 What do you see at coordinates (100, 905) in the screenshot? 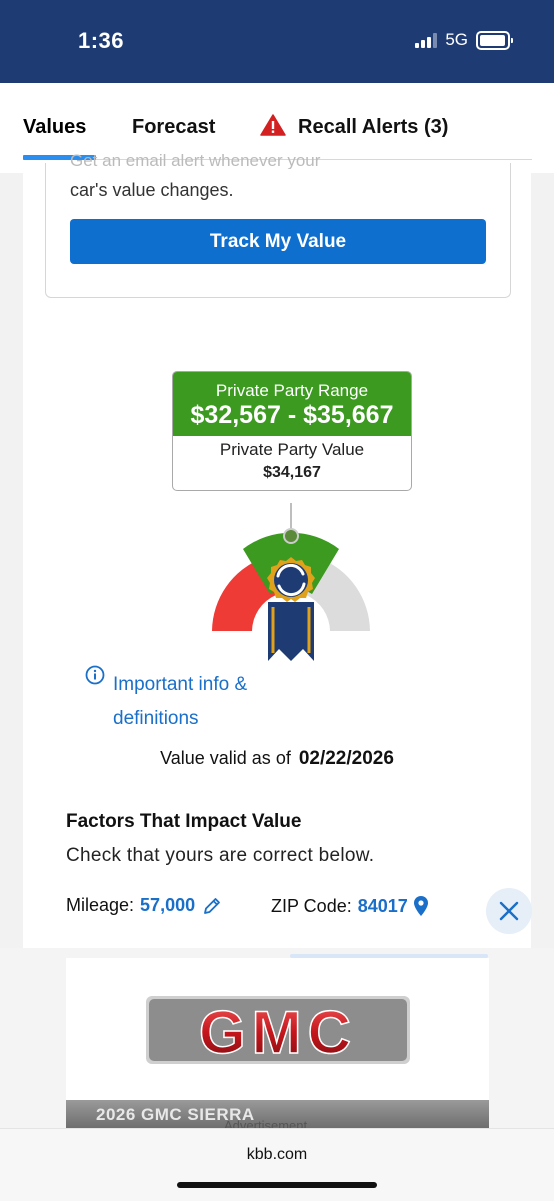
I see `mileage-label: Mileage:` at bounding box center [100, 905].